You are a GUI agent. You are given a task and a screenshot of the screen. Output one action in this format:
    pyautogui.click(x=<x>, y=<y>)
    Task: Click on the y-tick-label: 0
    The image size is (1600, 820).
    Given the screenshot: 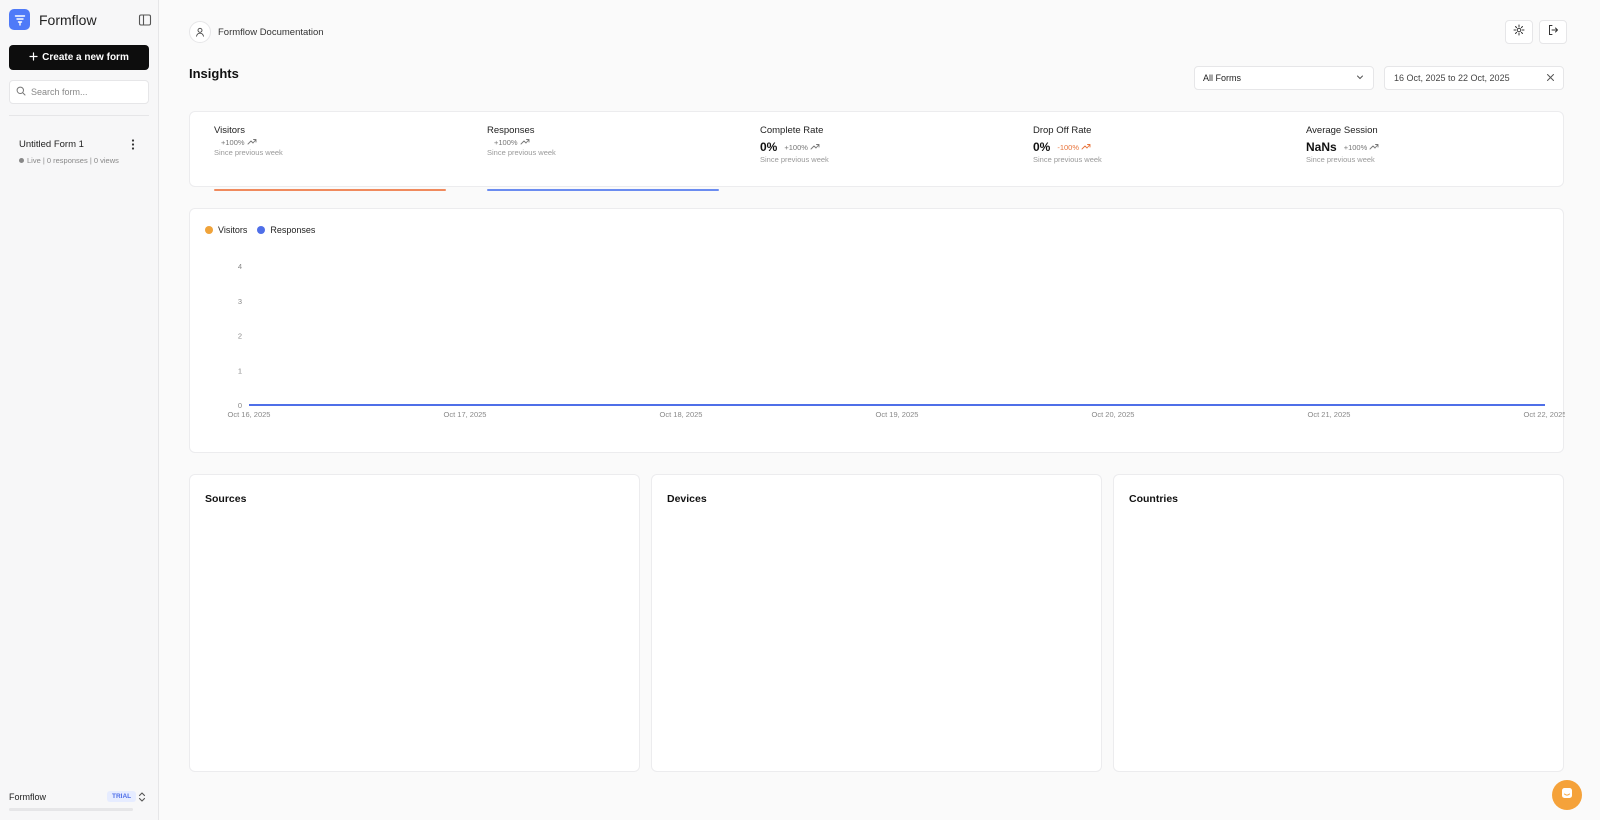 What is the action you would take?
    pyautogui.click(x=240, y=405)
    